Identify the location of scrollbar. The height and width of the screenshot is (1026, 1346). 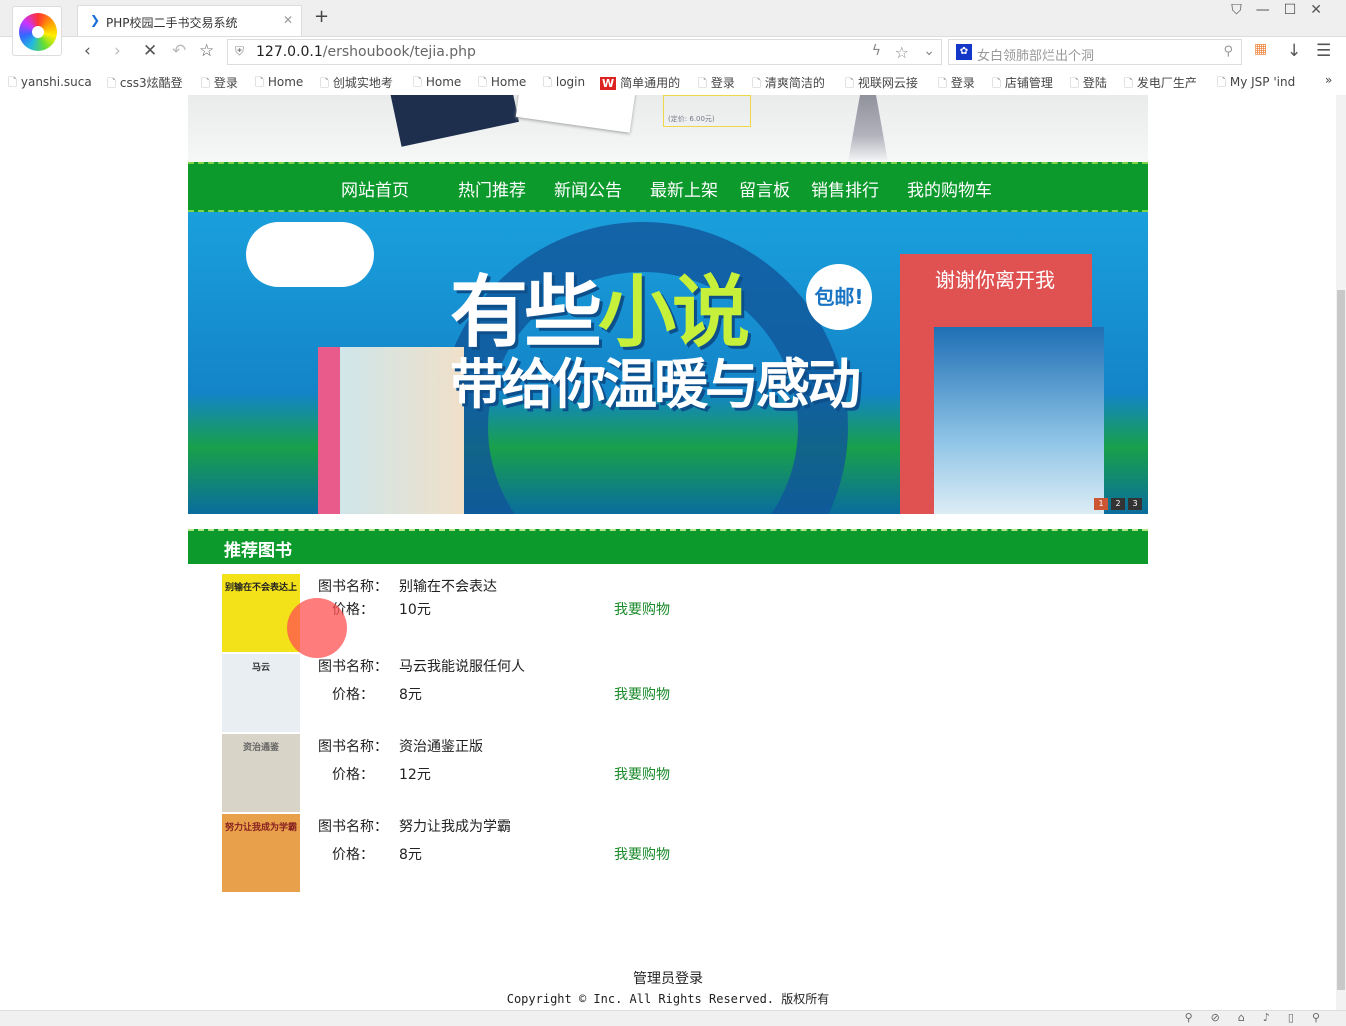
(1341, 552).